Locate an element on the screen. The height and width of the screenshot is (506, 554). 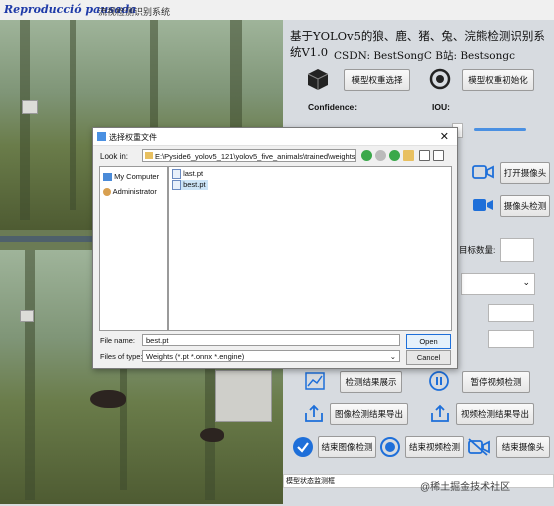
model-select-button: 模型权重选择 is located at coordinates (377, 80).